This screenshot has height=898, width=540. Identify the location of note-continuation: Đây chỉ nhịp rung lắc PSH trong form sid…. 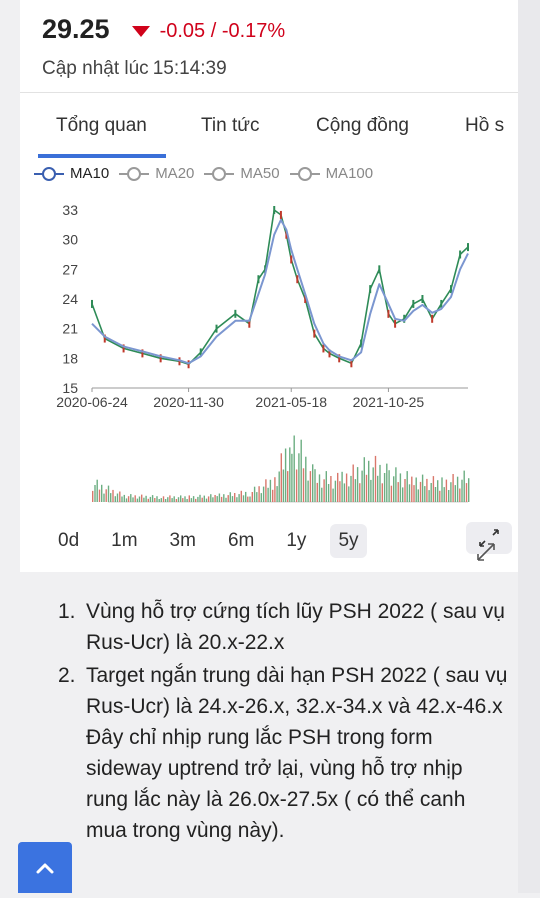
(276, 784).